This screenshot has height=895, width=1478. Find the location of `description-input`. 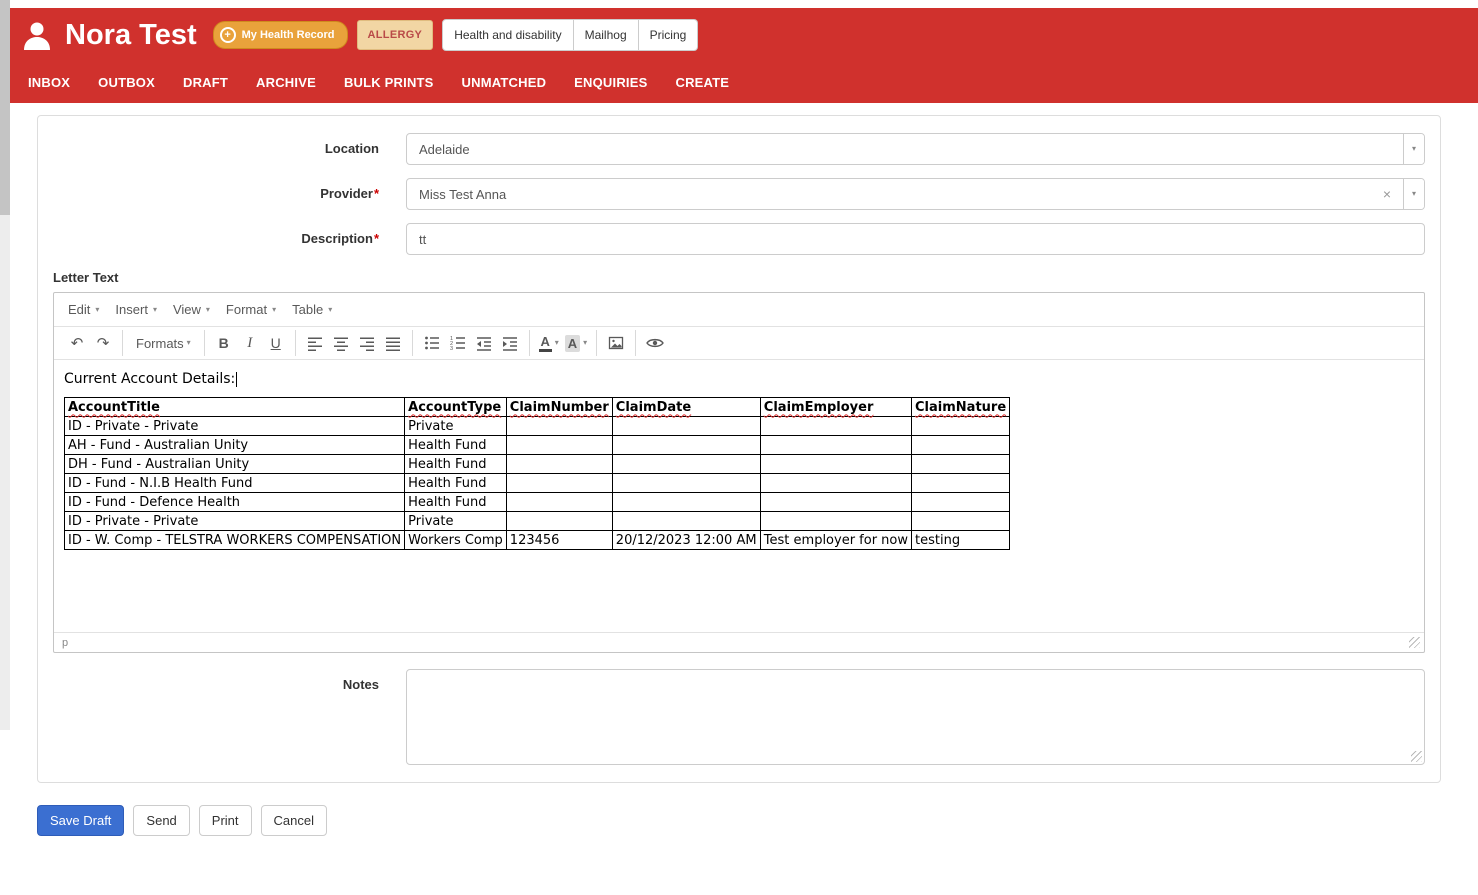

description-input is located at coordinates (915, 239).